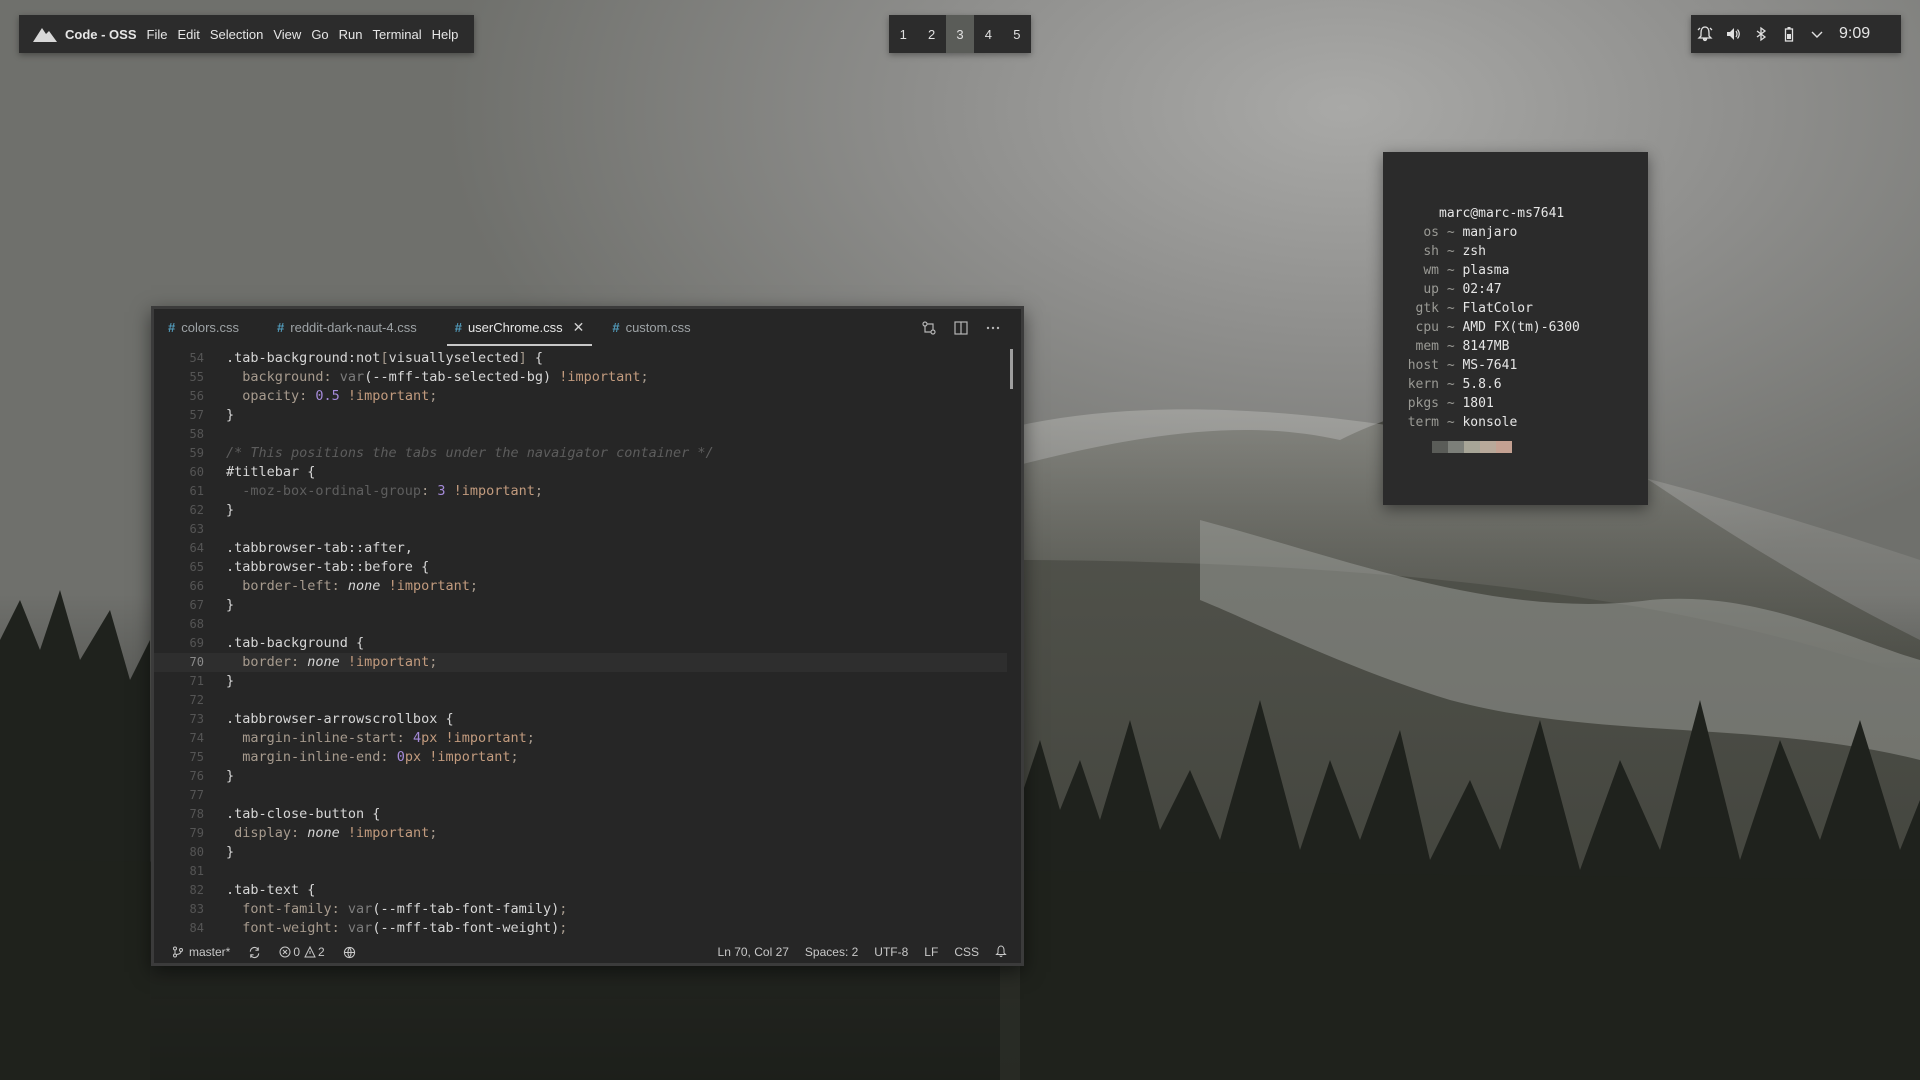  I want to click on workspace-2: 2, so click(931, 34).